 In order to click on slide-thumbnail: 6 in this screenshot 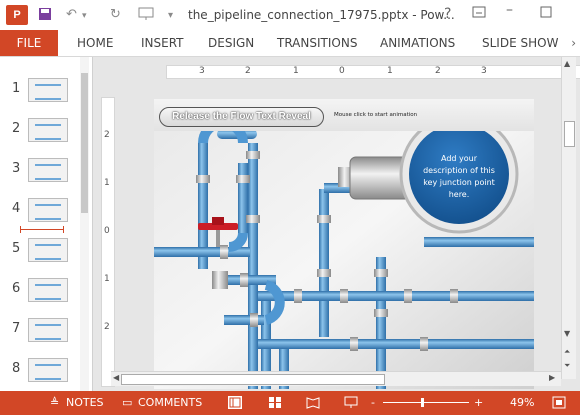, I will do `click(40, 291)`.